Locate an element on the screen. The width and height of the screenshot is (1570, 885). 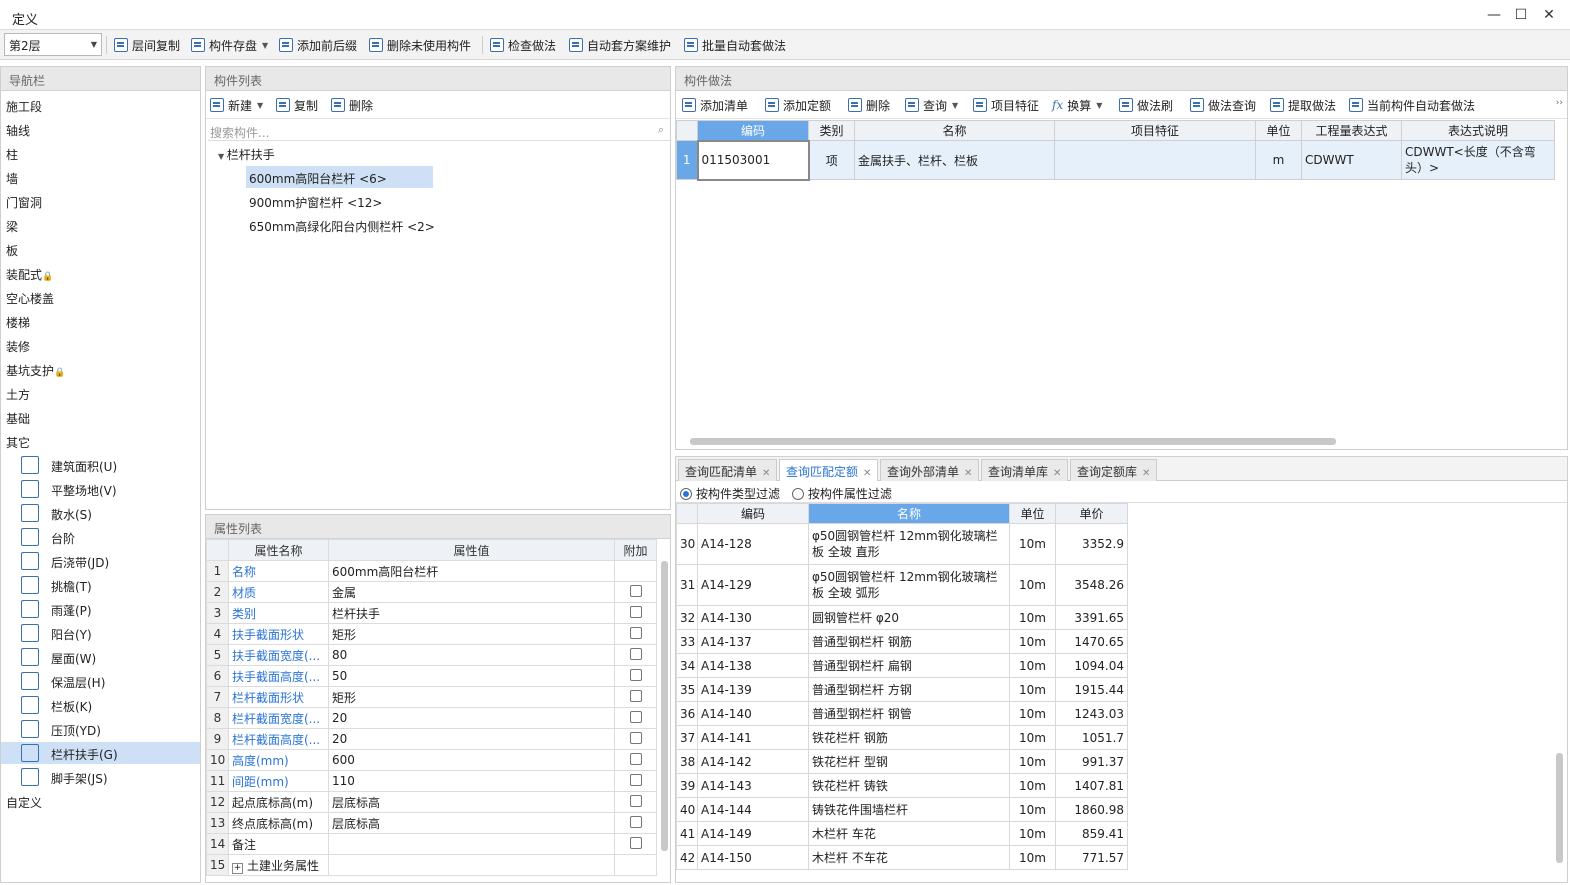
add-list-button: 添加清单 is located at coordinates (715, 105).